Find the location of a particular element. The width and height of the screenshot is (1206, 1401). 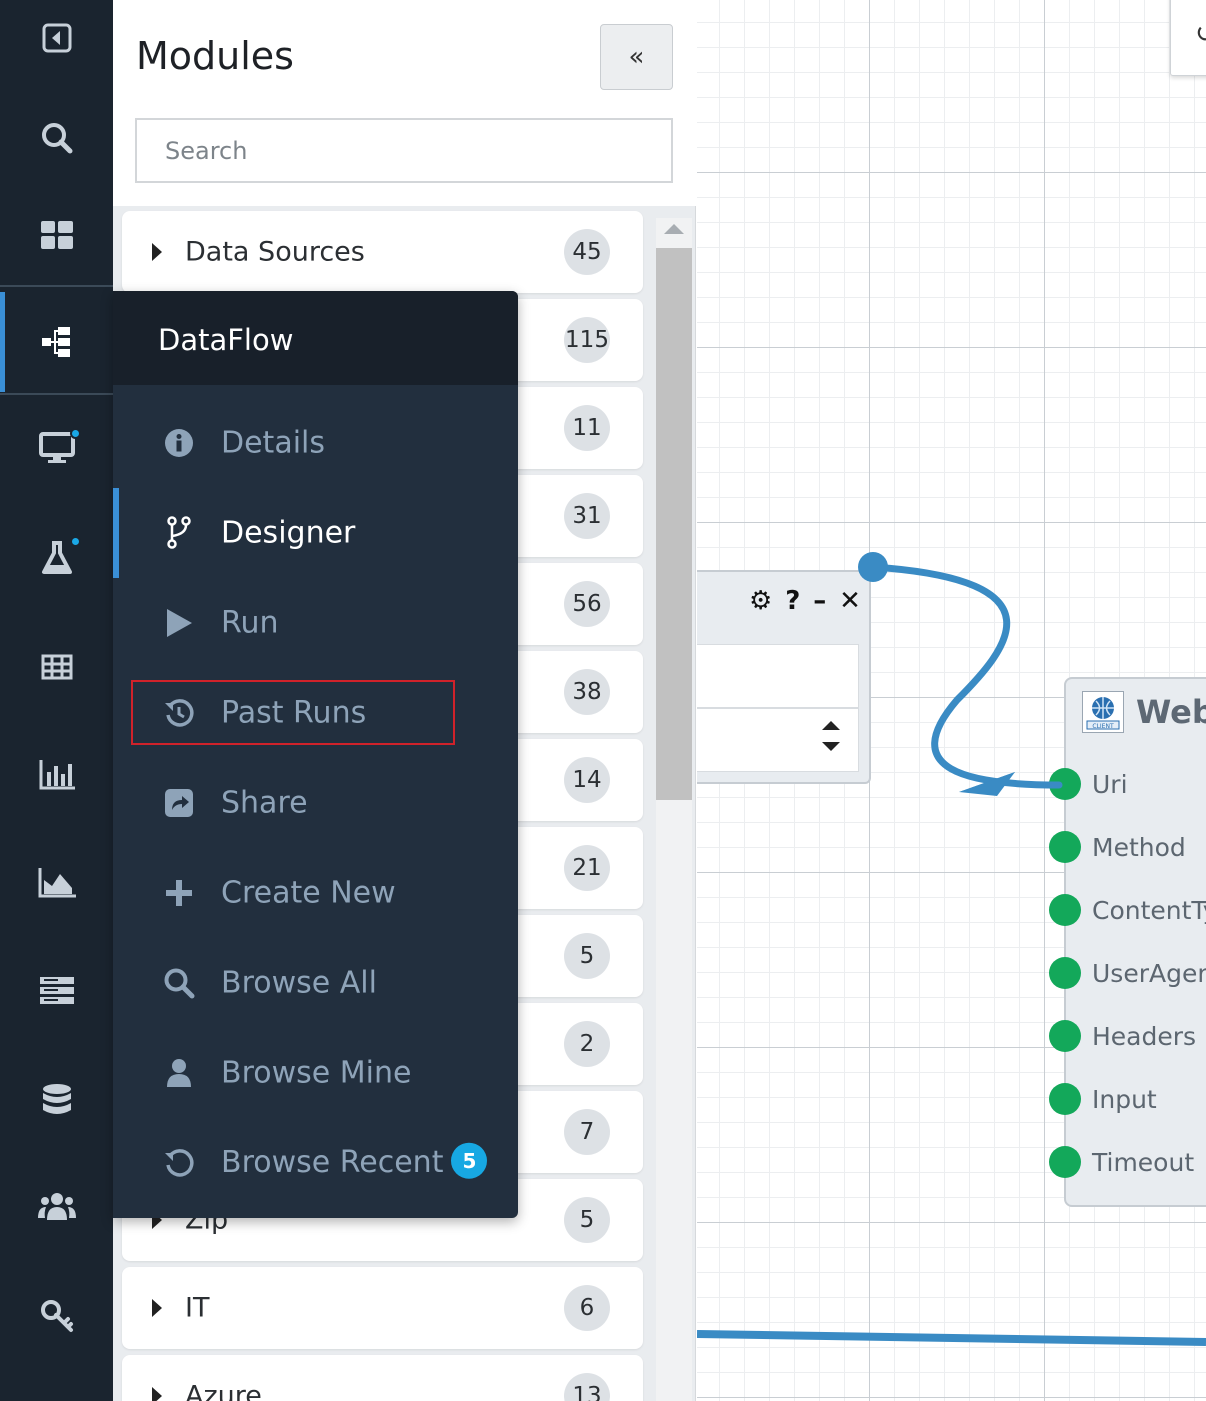

menu-item-browse-recent: Browse Recent 5 is located at coordinates (315, 1163).